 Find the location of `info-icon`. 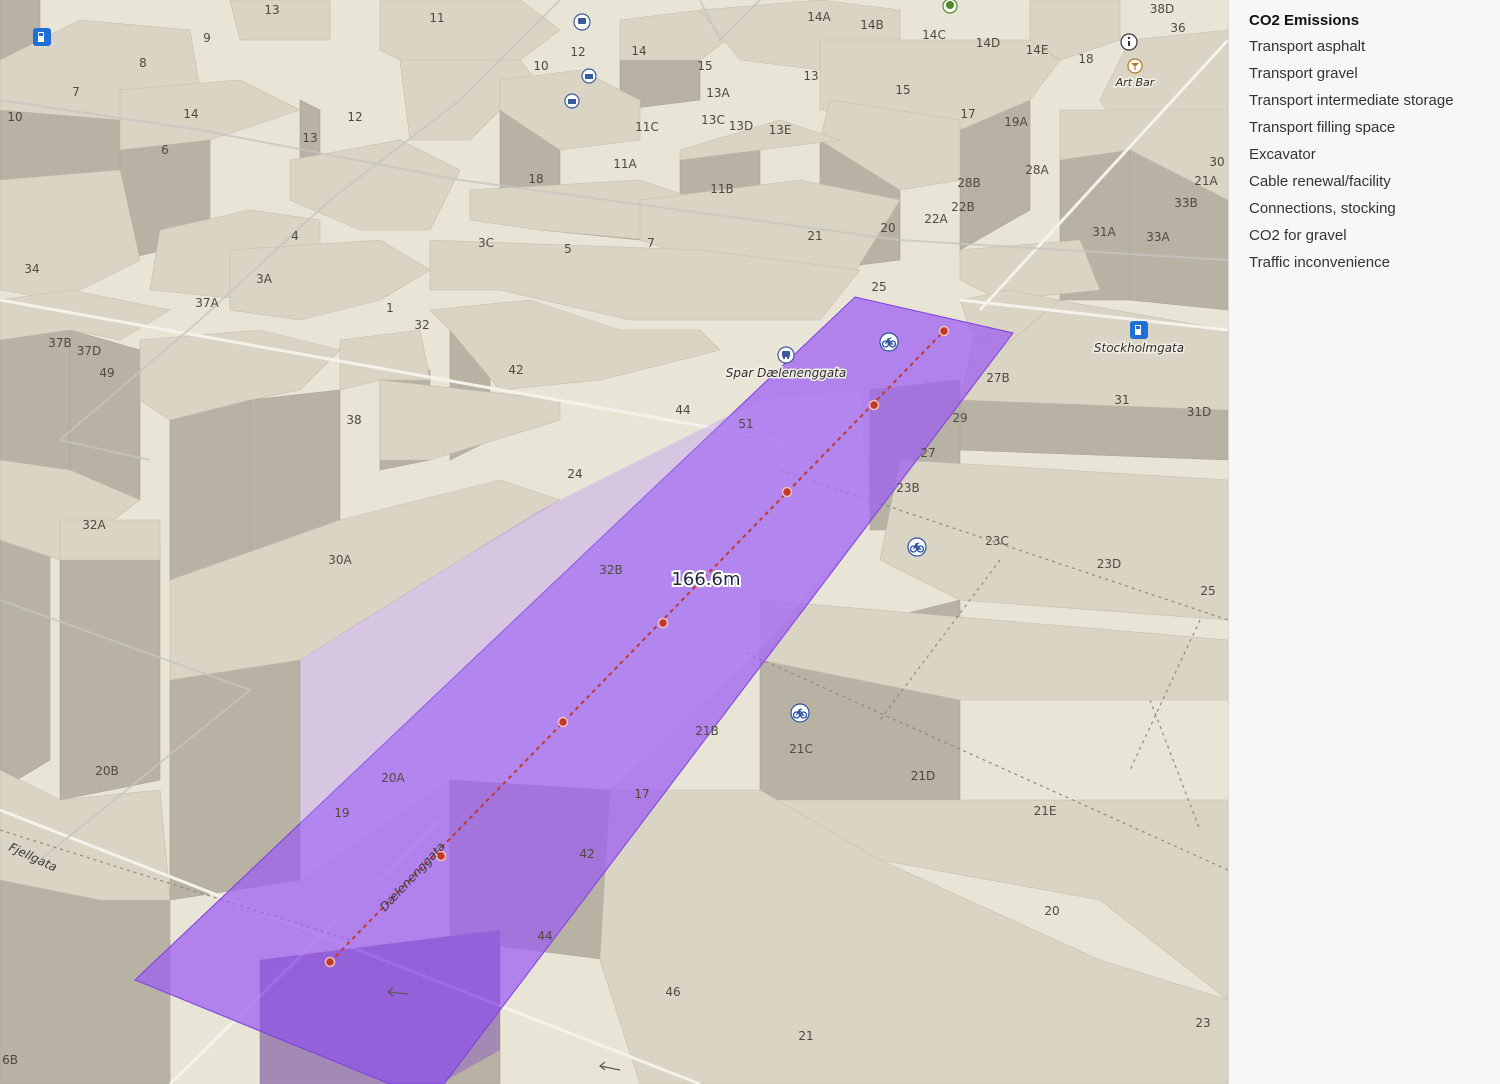

info-icon is located at coordinates (1129, 42).